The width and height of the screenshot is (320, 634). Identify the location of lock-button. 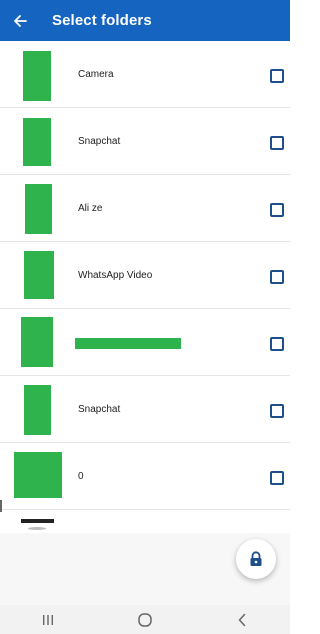
(256, 559).